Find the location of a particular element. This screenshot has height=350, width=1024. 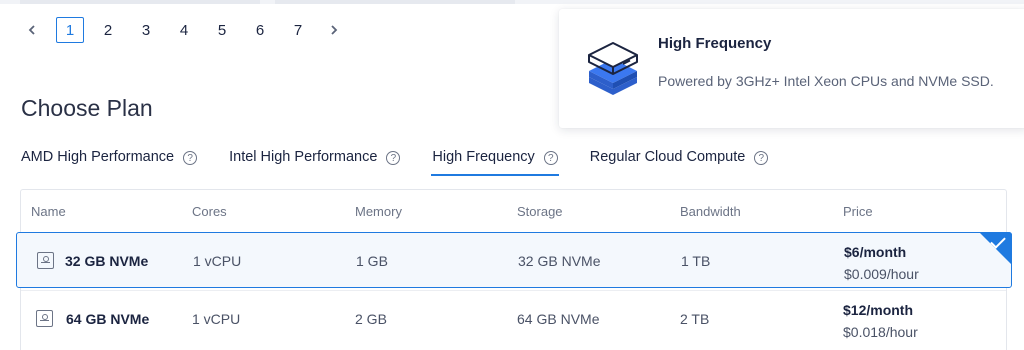

tab-label: Regular Cloud Compute is located at coordinates (667, 157).